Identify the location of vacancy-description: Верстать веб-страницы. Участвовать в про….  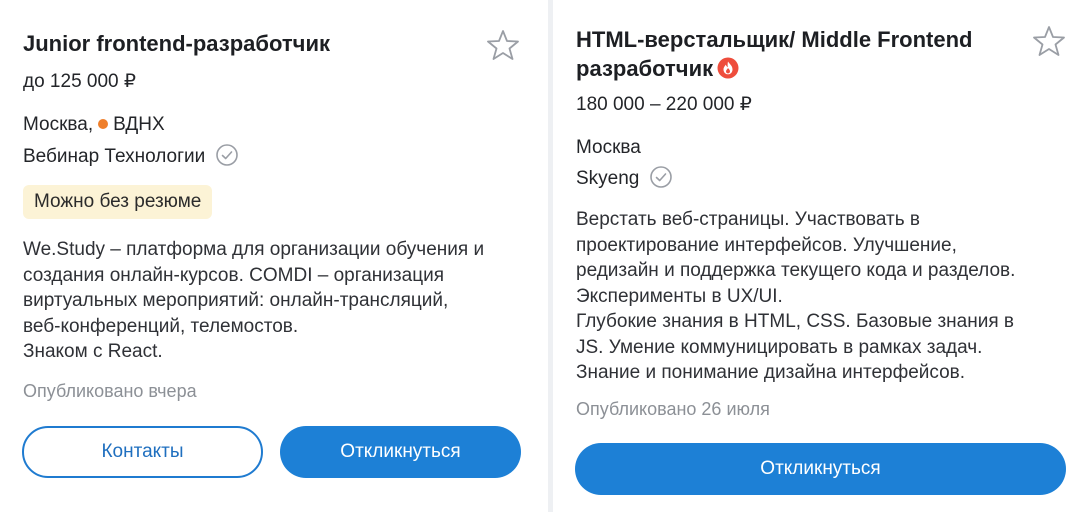
(795, 296).